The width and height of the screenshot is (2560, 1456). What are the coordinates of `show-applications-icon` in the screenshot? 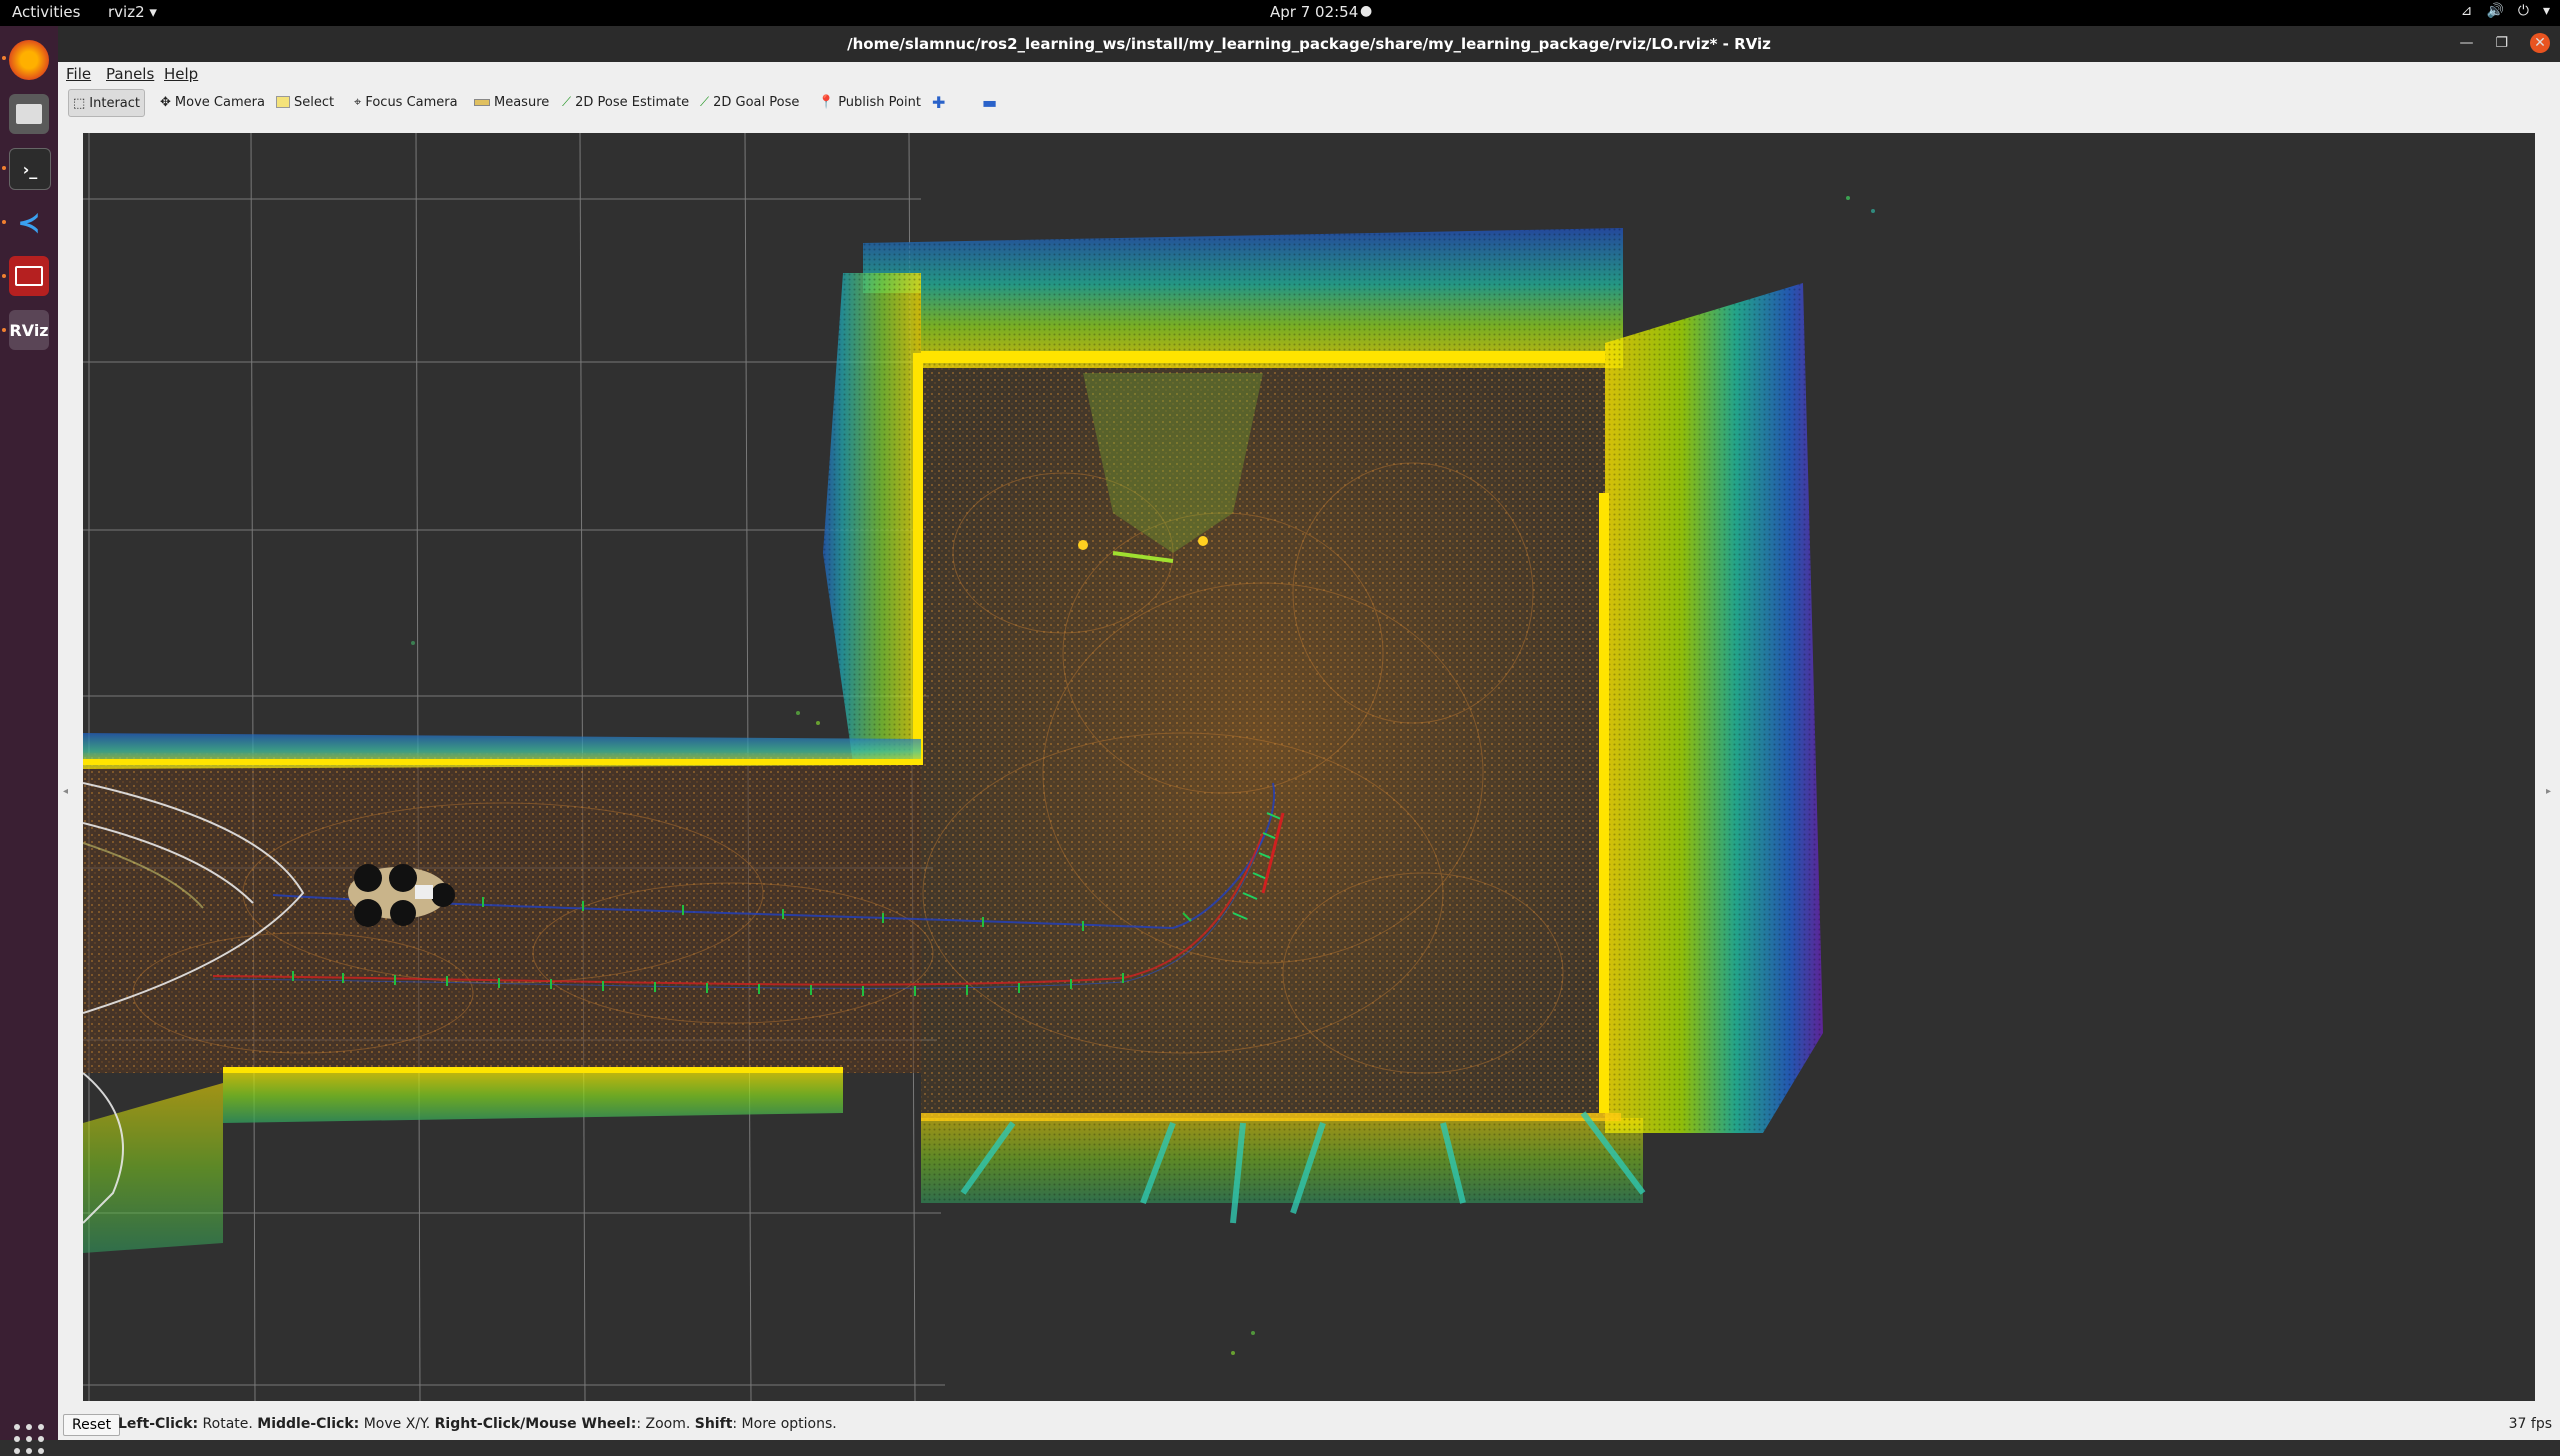 It's located at (29, 1439).